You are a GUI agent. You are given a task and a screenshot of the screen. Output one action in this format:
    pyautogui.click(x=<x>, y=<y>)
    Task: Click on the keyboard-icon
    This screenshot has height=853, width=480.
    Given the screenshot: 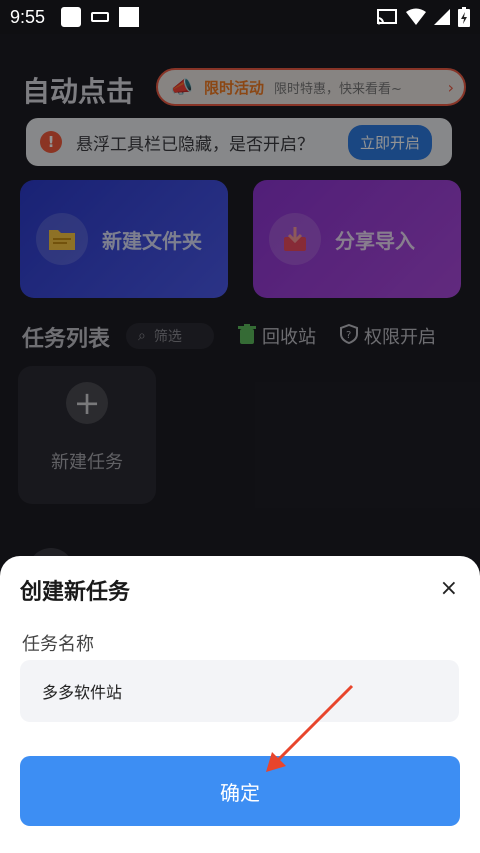 What is the action you would take?
    pyautogui.click(x=100, y=17)
    